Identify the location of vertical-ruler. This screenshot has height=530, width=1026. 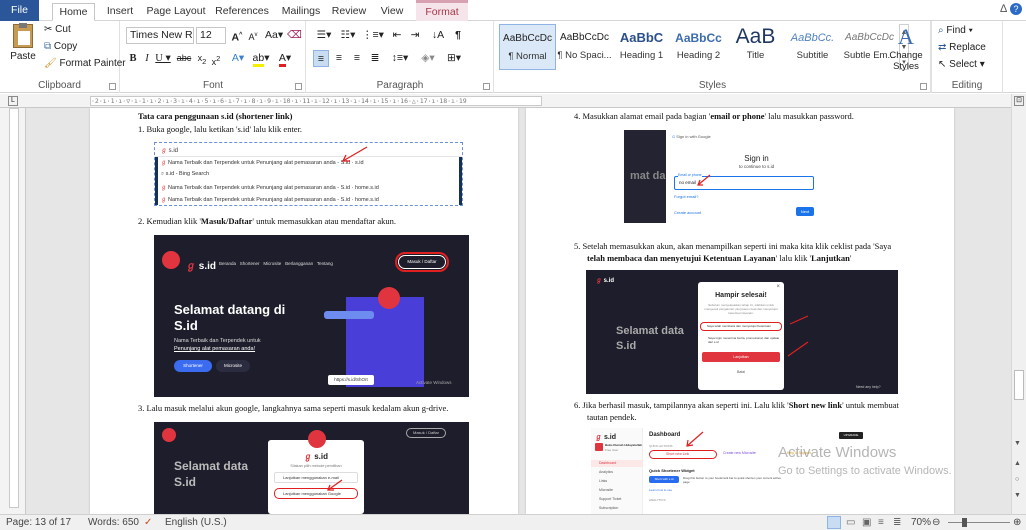
(13, 311).